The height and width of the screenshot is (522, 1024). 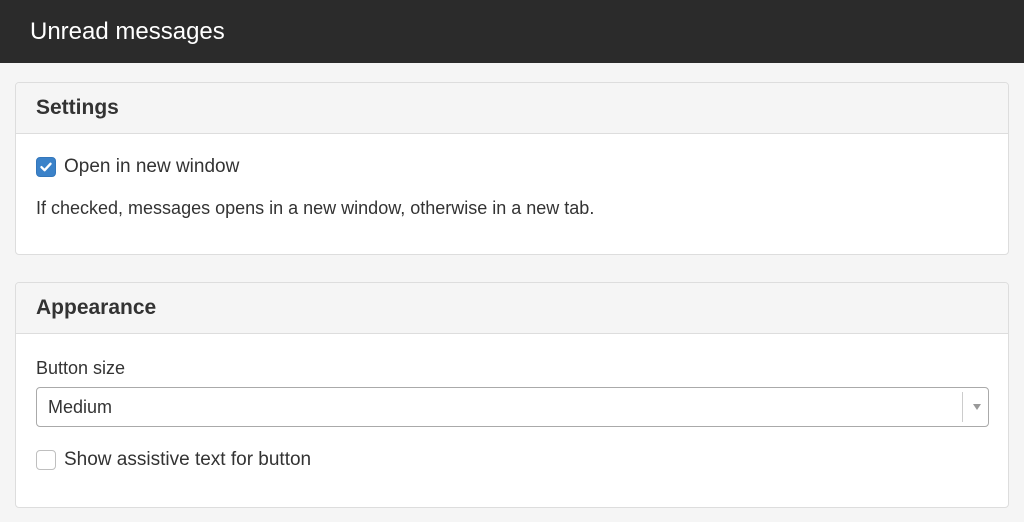 I want to click on assistive-text-label: Show assistive text for button, so click(x=188, y=459).